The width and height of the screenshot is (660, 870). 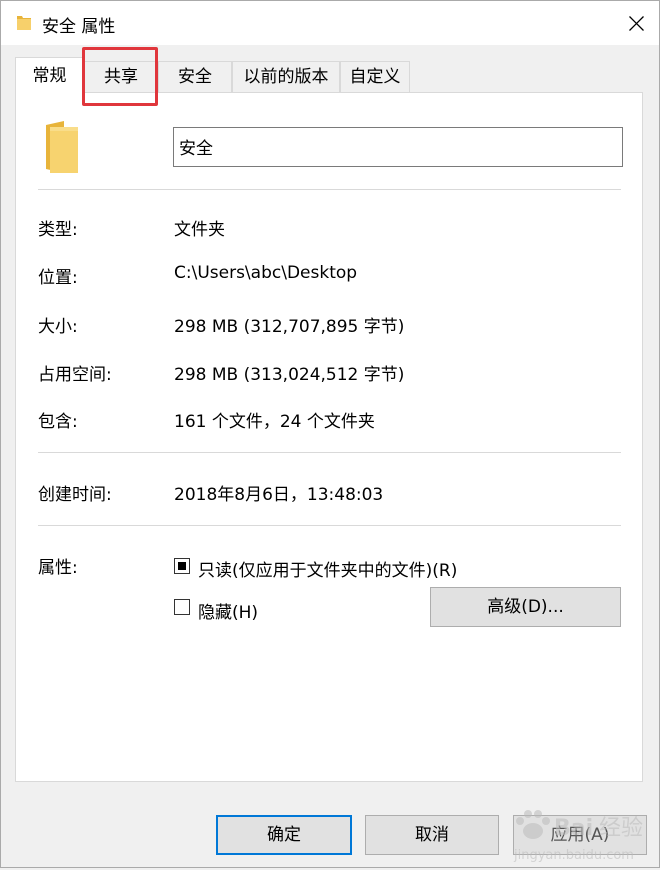 I want to click on readonly-checkbox-label: 只读(仅应用于文件夹中的文件)(R), so click(x=327, y=568).